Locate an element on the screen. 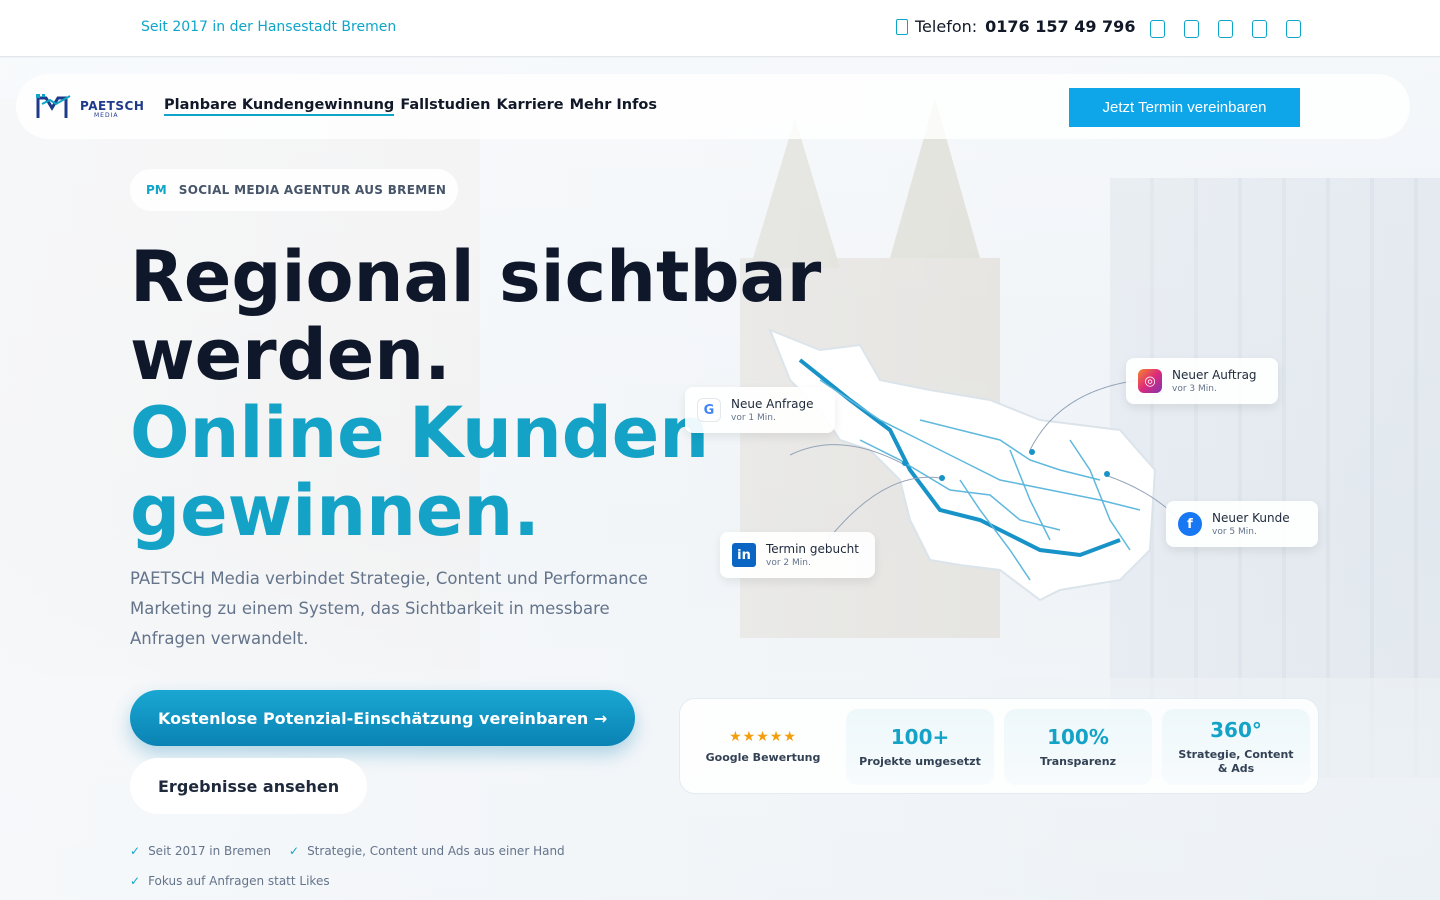  notification-neue-anfrage: G Neue Anfrage vor 1 Min. is located at coordinates (760, 410).